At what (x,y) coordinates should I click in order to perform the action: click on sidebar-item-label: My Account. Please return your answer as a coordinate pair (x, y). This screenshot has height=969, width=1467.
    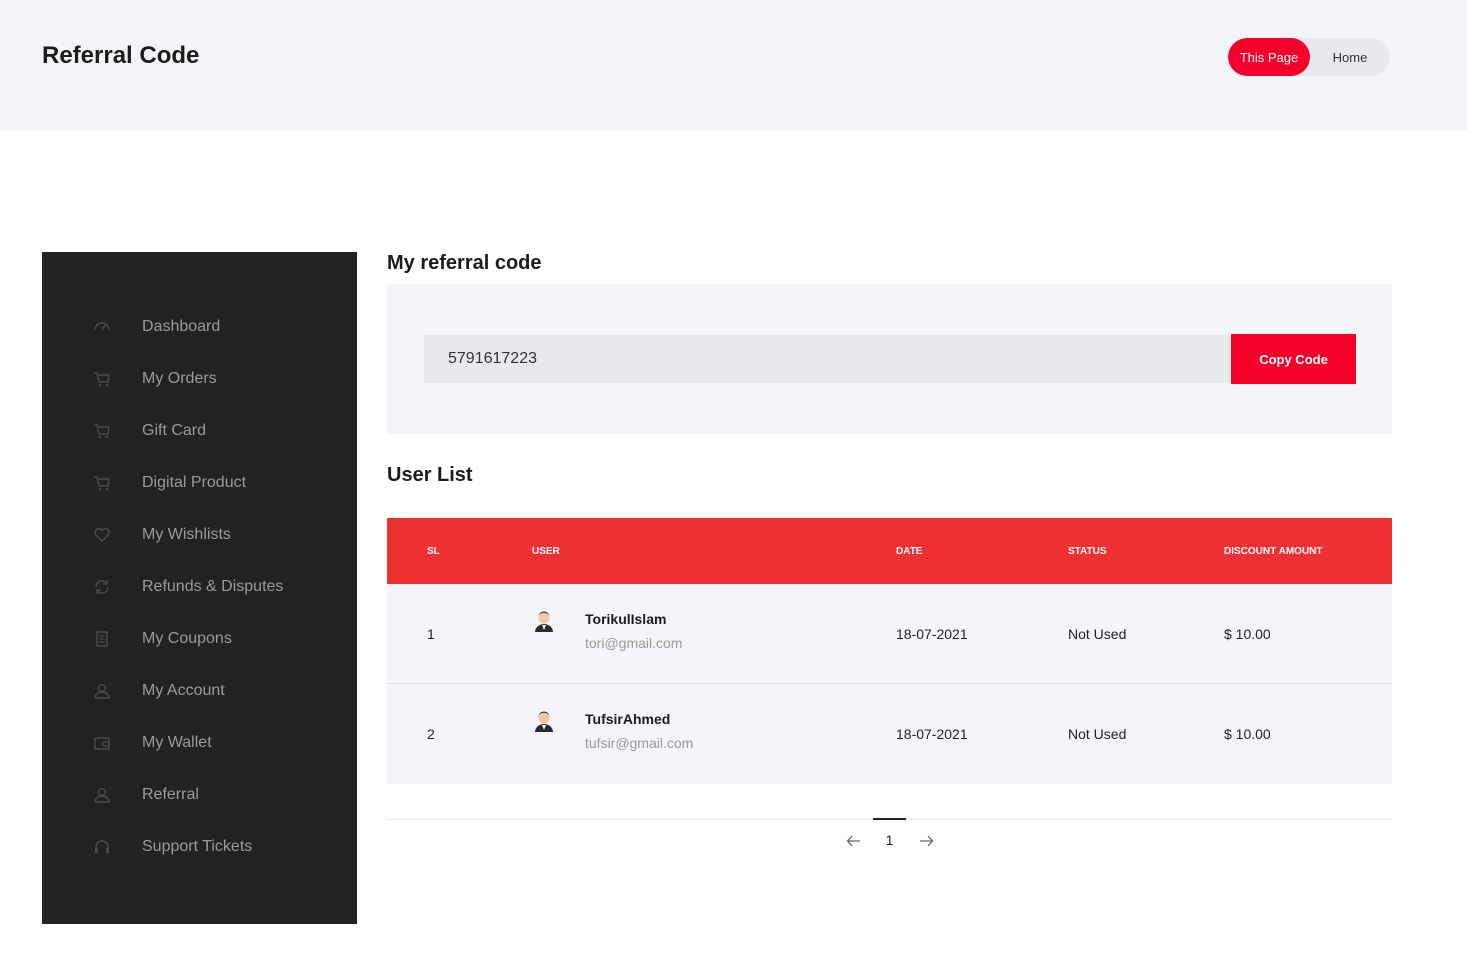
    Looking at the image, I should click on (183, 690).